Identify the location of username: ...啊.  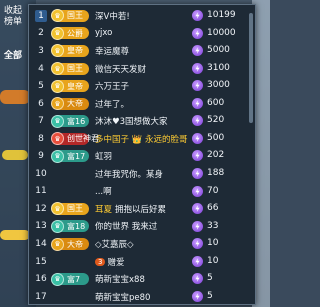
(144, 191).